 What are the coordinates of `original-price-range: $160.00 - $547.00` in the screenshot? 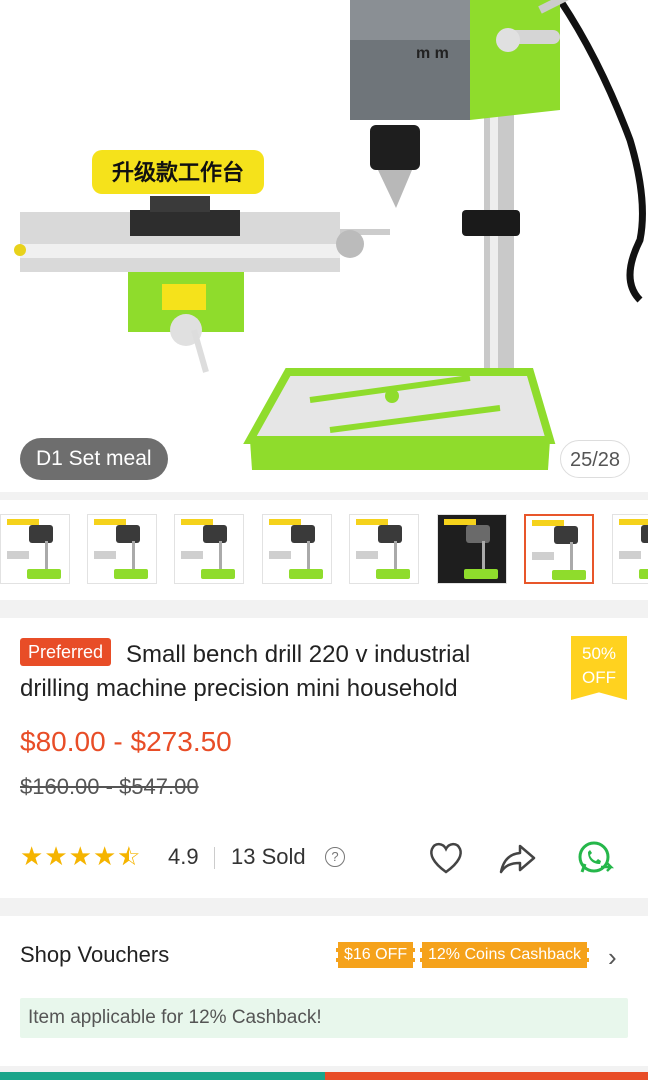 It's located at (109, 786).